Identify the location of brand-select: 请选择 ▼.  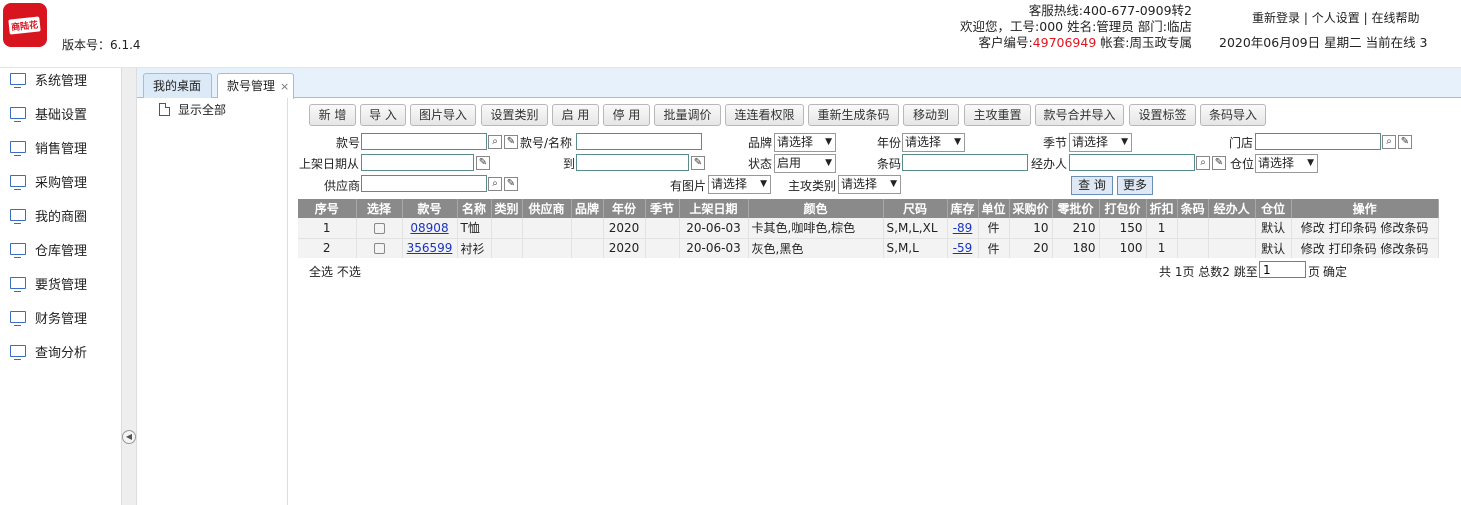
(805, 142).